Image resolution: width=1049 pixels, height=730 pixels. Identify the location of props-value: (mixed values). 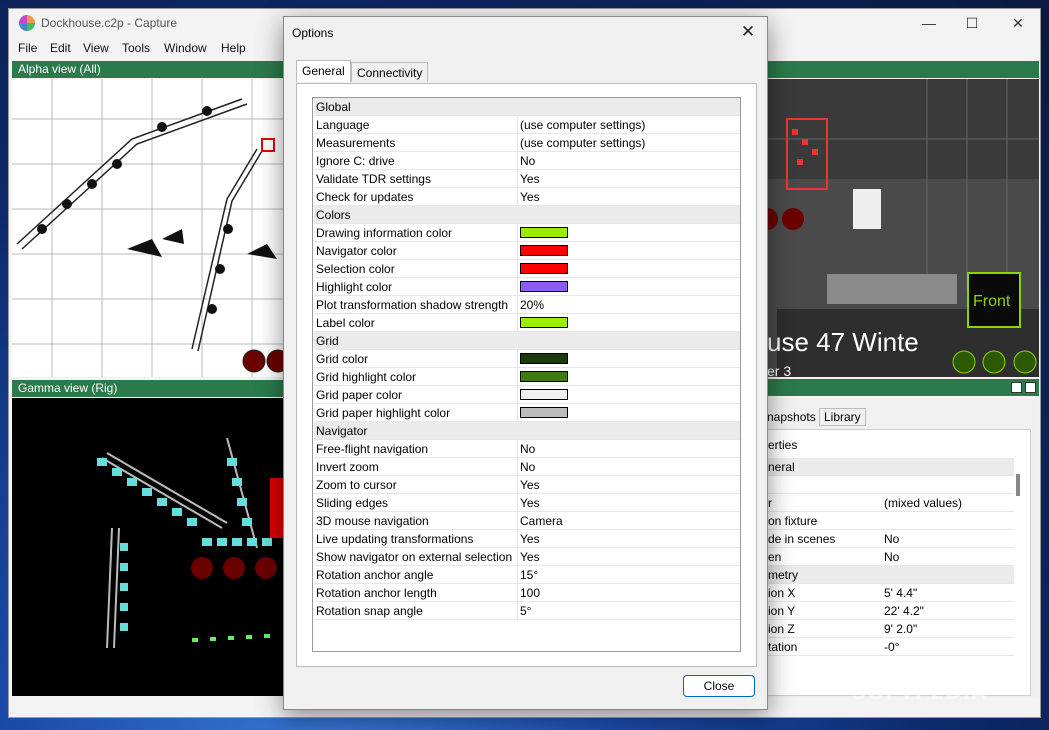
(923, 503).